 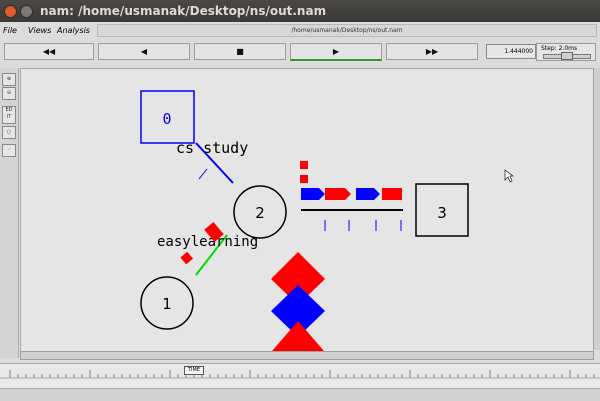 What do you see at coordinates (144, 51) in the screenshot?
I see `step-back-button: ◀` at bounding box center [144, 51].